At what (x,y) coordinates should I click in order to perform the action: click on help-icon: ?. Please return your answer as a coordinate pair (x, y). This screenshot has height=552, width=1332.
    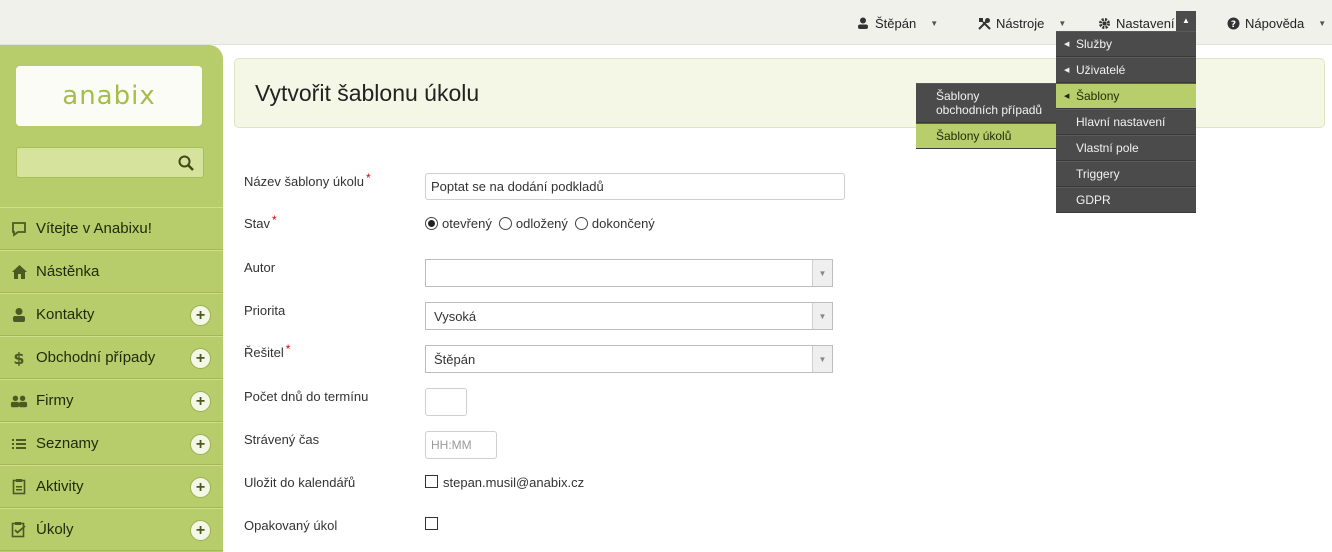
    Looking at the image, I should click on (1233, 23).